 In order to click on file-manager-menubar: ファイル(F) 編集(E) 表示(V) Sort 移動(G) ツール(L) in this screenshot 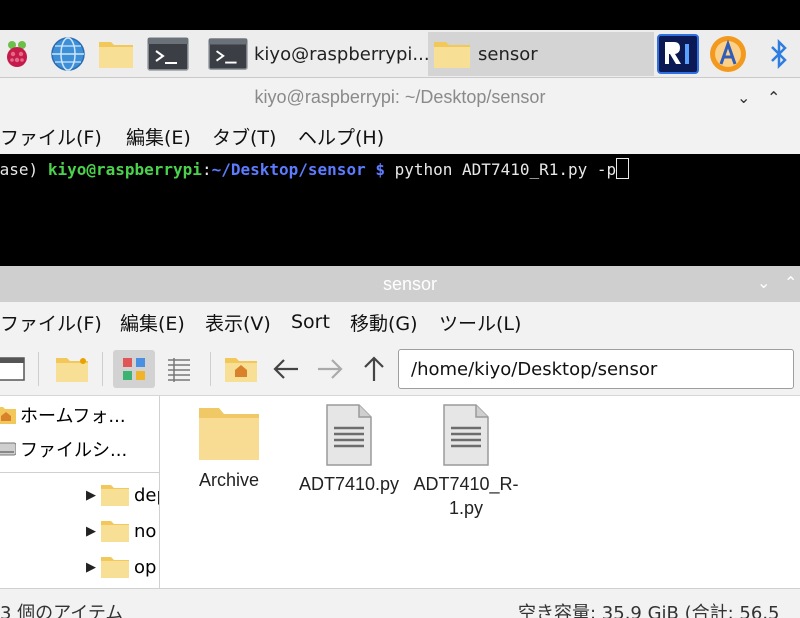, I will do `click(400, 322)`.